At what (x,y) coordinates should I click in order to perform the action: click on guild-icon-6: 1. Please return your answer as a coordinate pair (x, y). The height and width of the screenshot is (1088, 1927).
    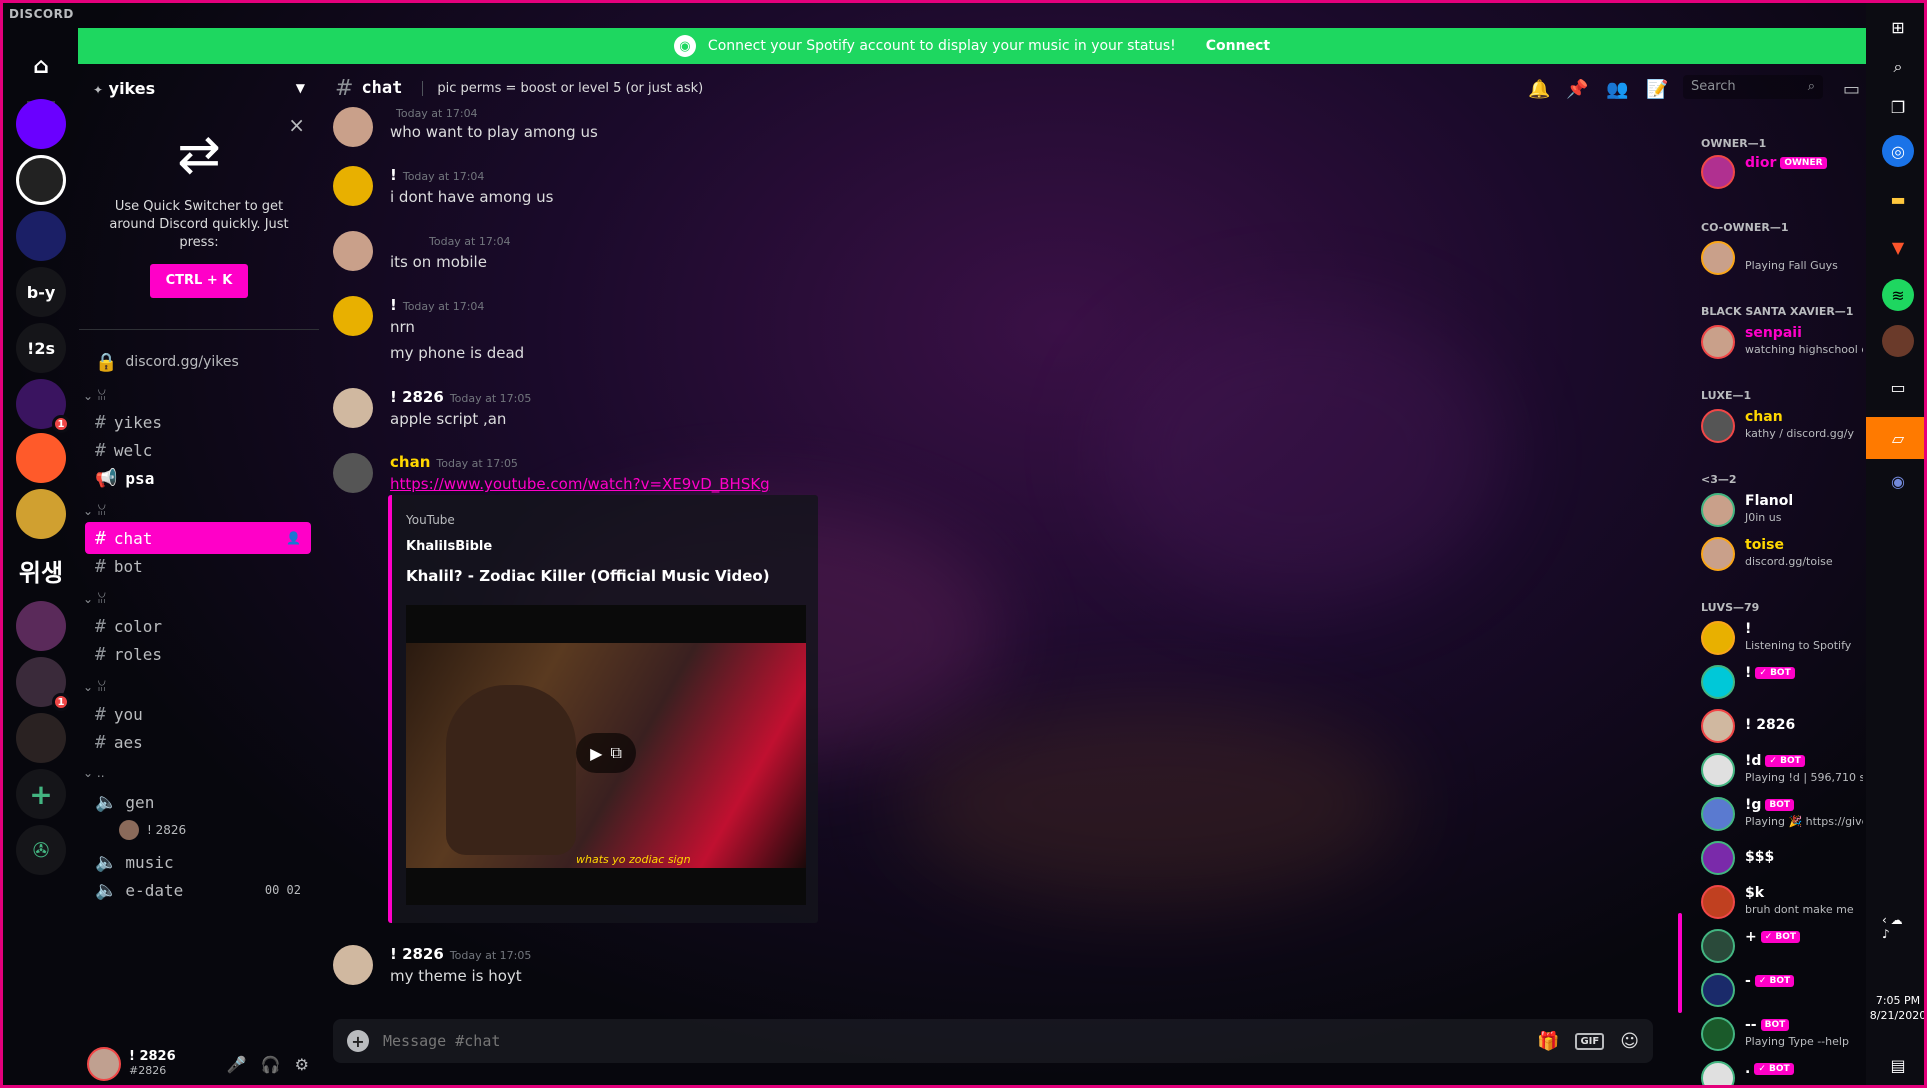
    Looking at the image, I should click on (43, 406).